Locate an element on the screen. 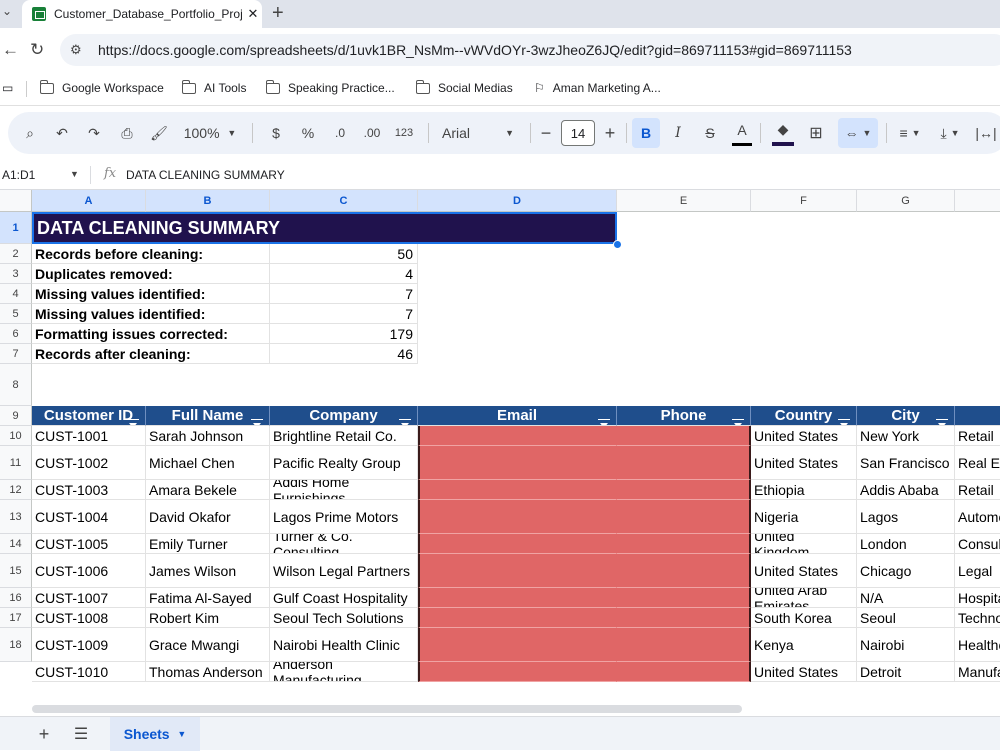 The height and width of the screenshot is (751, 1000). font-size-input: 14 is located at coordinates (578, 133).